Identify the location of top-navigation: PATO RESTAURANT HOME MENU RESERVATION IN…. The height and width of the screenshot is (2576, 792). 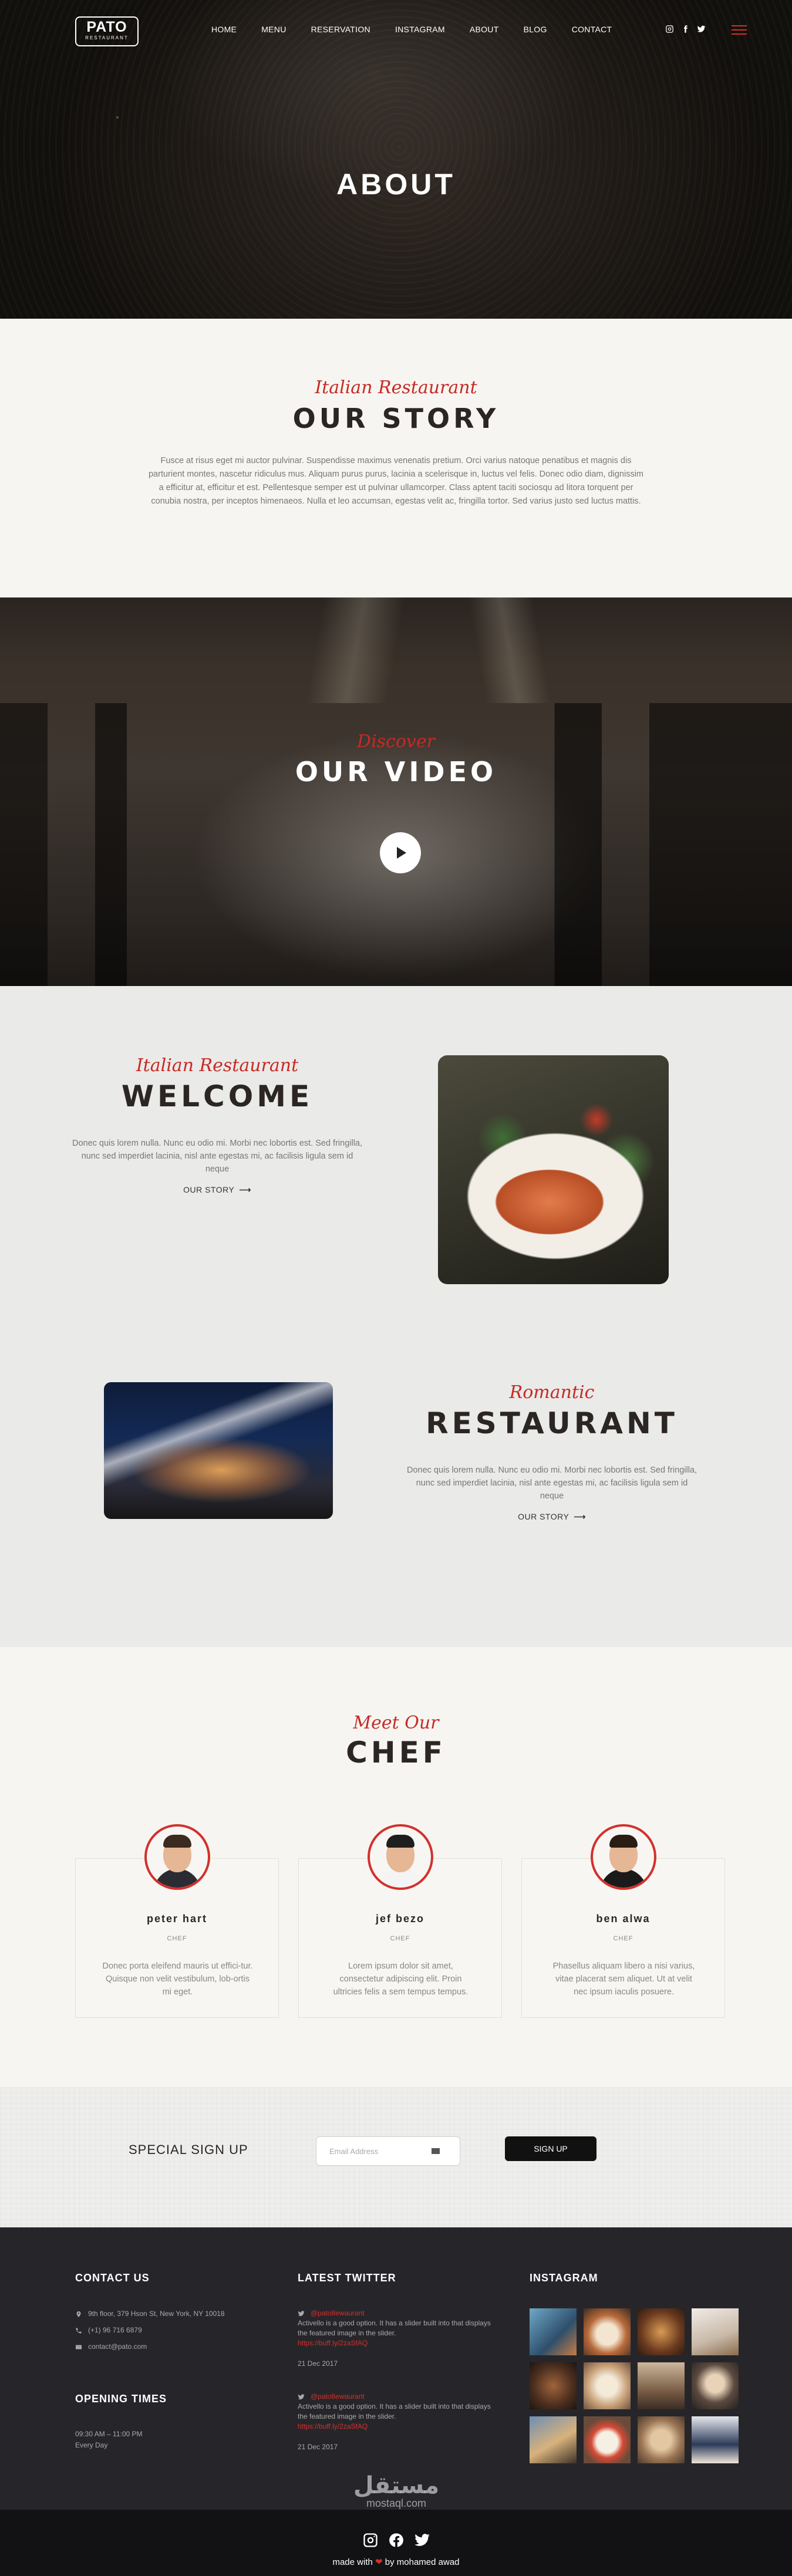
(396, 31).